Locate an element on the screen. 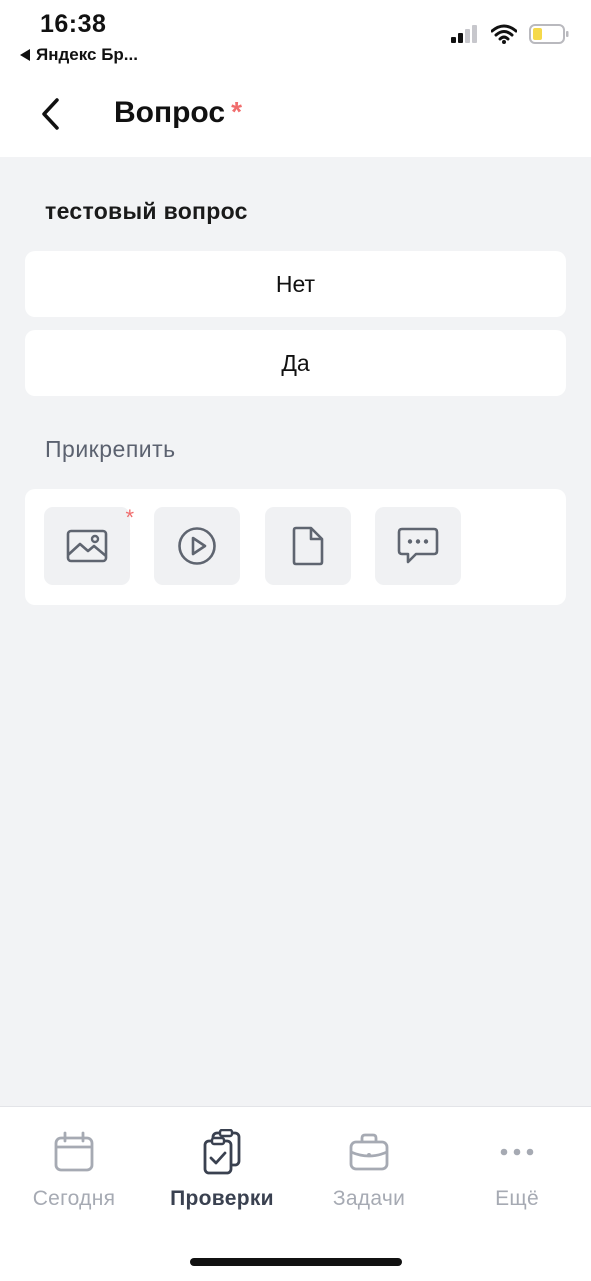 The width and height of the screenshot is (591, 1281). attach-label: Прикрепить is located at coordinates (110, 449).